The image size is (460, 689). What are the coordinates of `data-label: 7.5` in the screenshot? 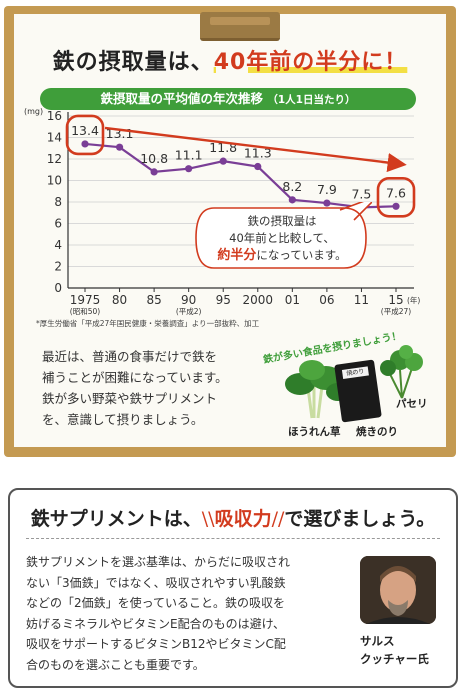 It's located at (361, 193).